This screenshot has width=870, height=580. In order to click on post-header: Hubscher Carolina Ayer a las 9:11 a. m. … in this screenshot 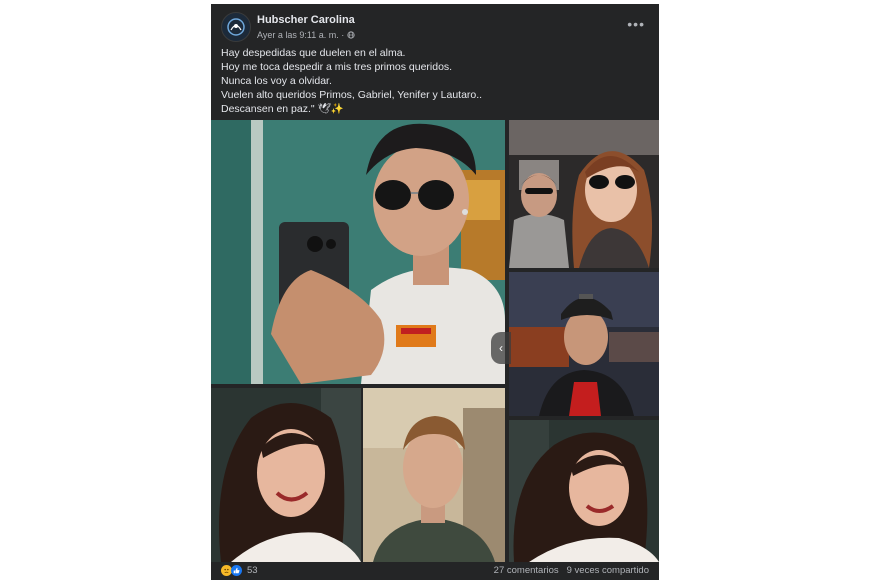, I will do `click(435, 28)`.